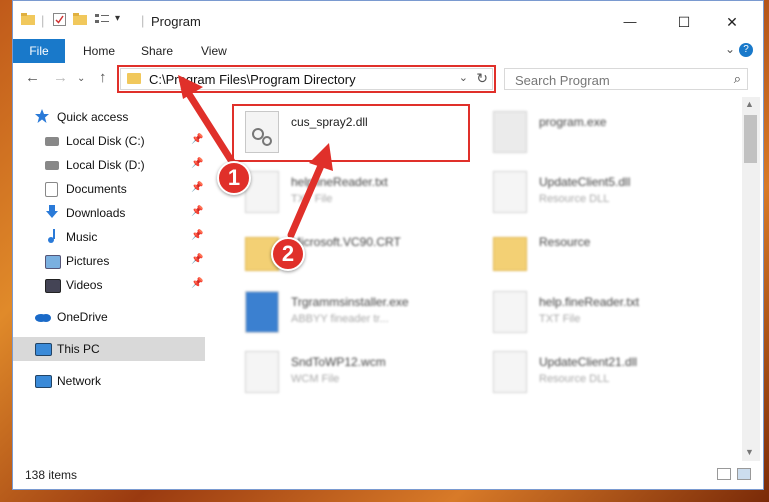 This screenshot has height=502, width=769. I want to click on up-button: ↑, so click(103, 77).